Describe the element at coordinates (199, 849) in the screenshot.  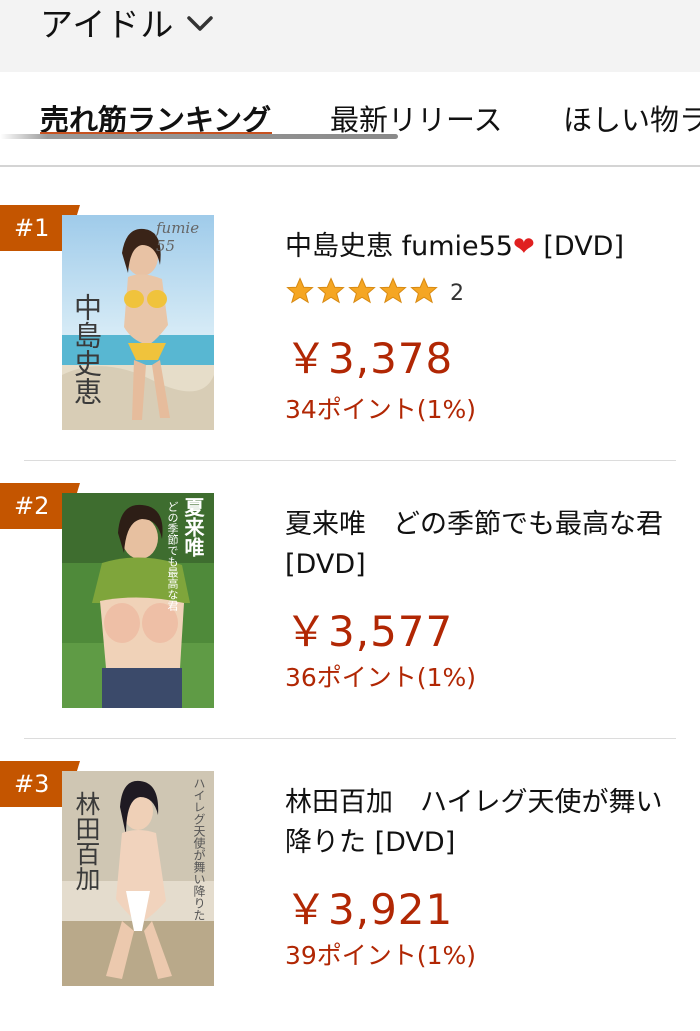
I see `cover-subtitle: ハイレグ天使が舞い降りた` at that location.